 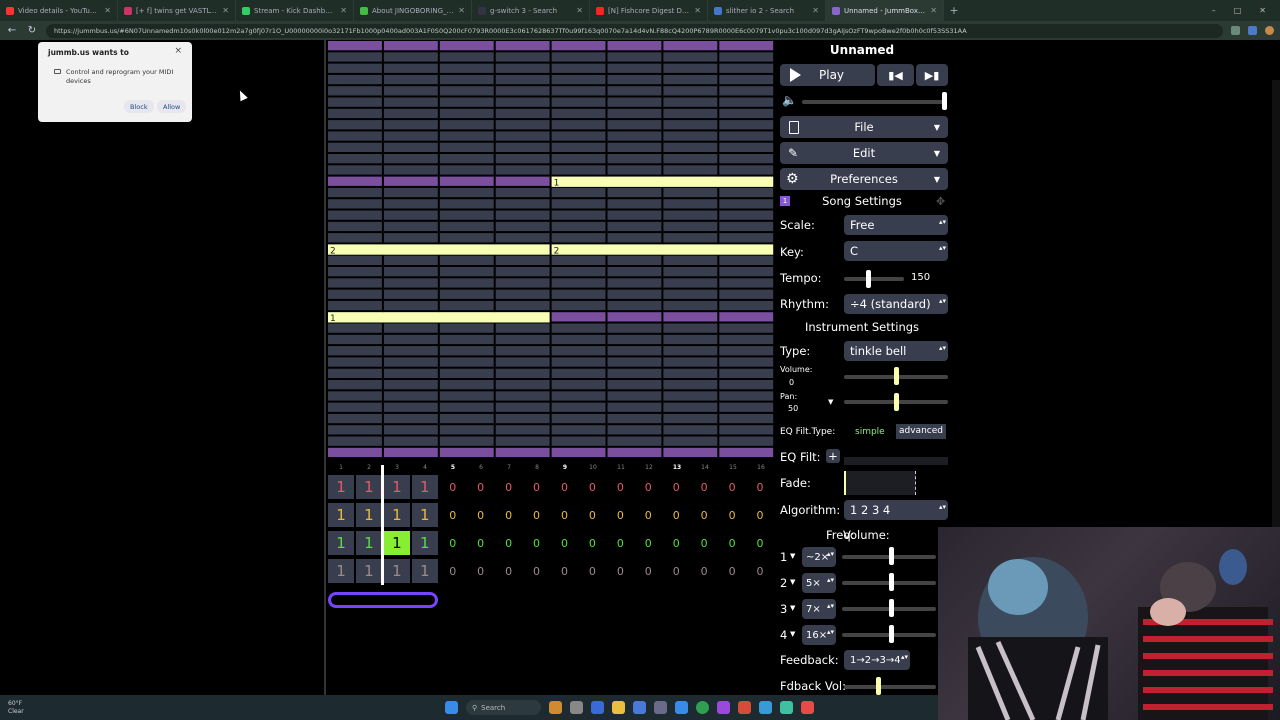 I want to click on chrome-icon, so click(x=702, y=707).